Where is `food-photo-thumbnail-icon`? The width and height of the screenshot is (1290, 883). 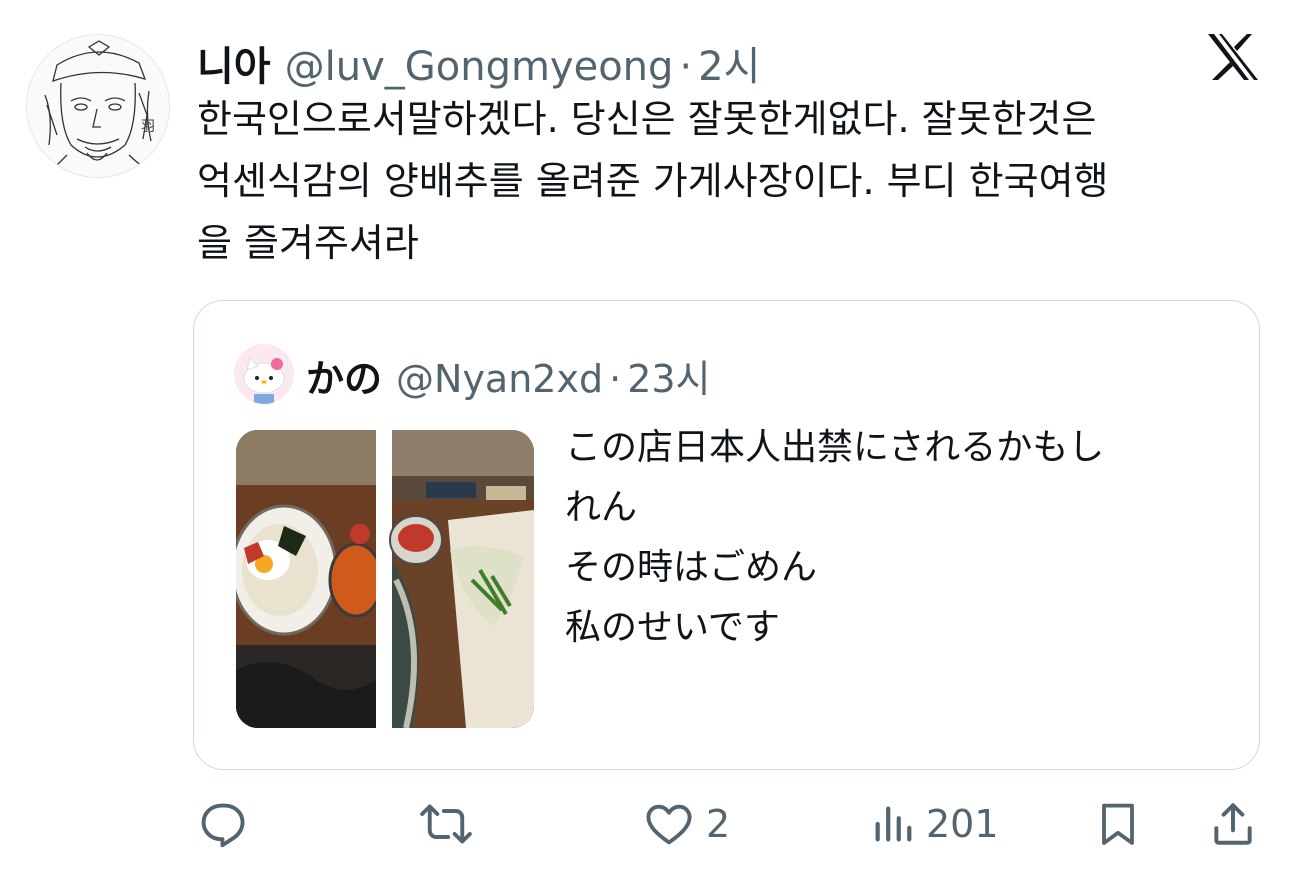
food-photo-thumbnail-icon is located at coordinates (385, 579).